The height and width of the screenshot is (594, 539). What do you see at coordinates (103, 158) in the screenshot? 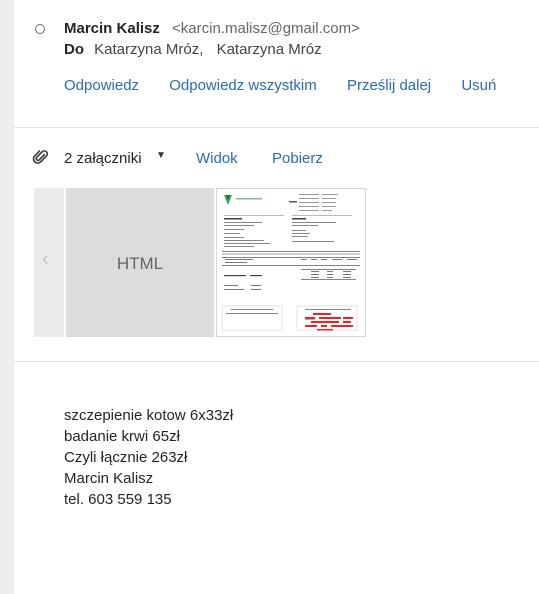
I see `attachments-count-dropdown: 2 załączniki` at bounding box center [103, 158].